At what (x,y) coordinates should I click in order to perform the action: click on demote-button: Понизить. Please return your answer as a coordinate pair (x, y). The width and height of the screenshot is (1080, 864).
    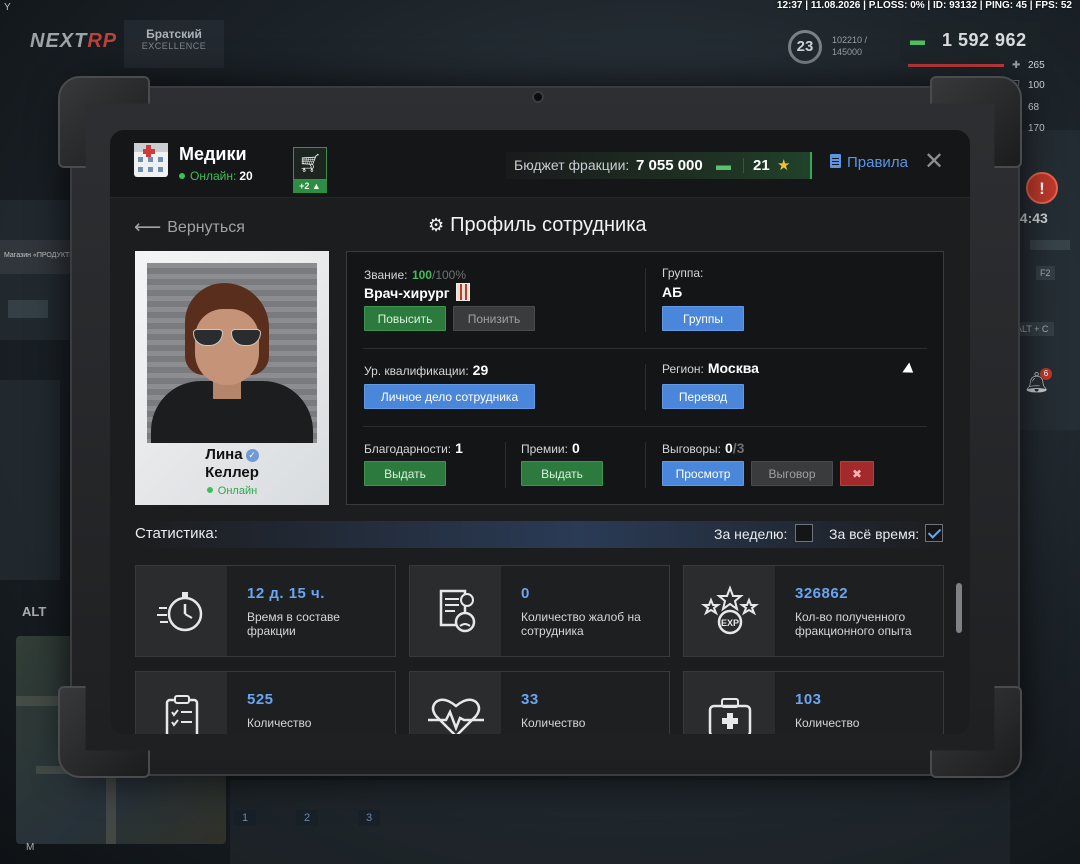
    Looking at the image, I should click on (494, 318).